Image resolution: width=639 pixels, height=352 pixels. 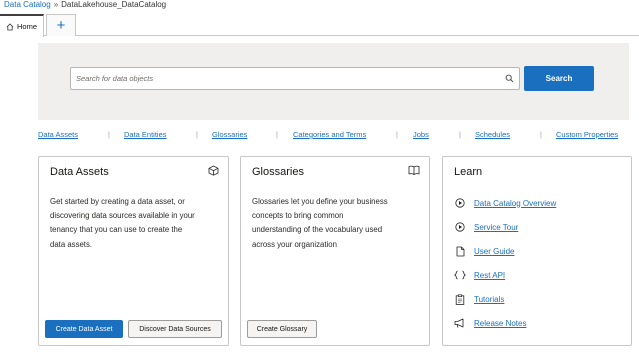 I want to click on description-line: tenancy that you can use to create the, so click(x=116, y=230).